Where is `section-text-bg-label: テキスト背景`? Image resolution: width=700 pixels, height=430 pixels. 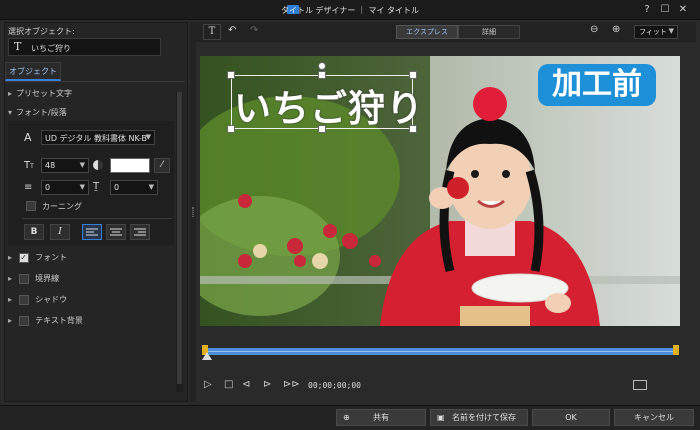
section-text-bg-label: テキスト背景 is located at coordinates (59, 320).